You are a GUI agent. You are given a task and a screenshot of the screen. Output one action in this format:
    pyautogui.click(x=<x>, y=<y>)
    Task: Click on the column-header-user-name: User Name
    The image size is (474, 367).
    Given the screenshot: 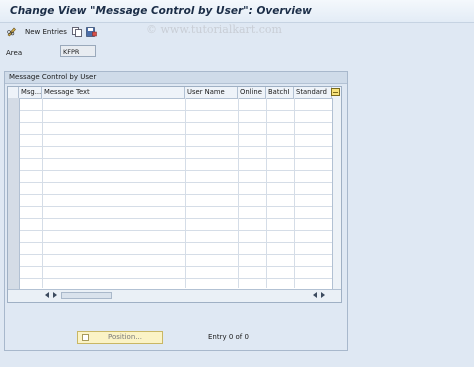 What is the action you would take?
    pyautogui.click(x=211, y=92)
    